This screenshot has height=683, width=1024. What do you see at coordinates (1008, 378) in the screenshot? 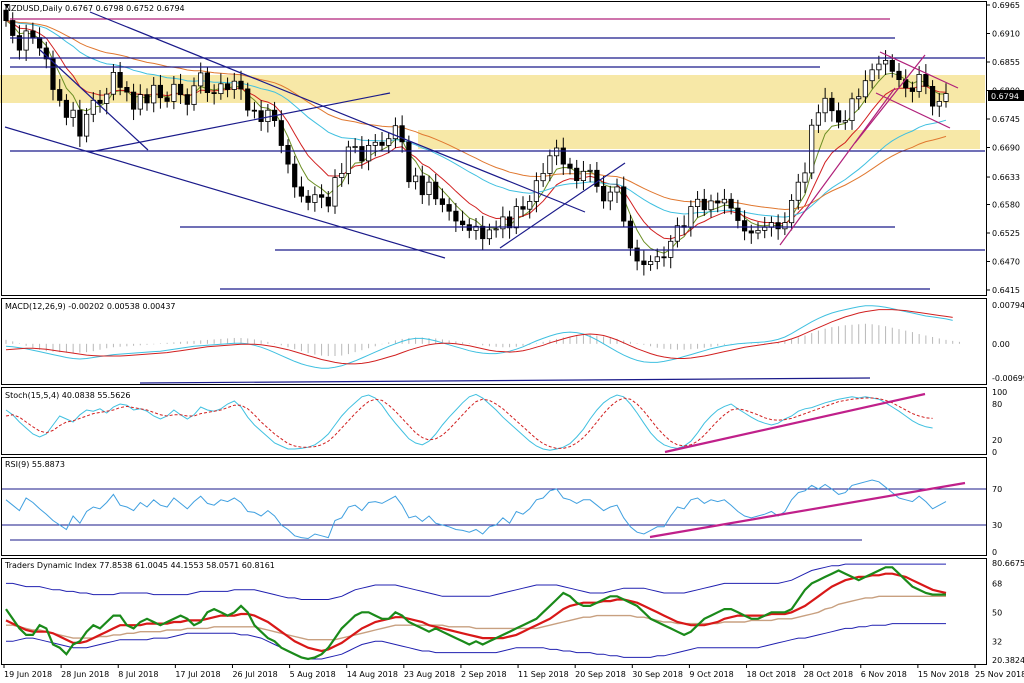
I see `macd-tick-label: -0.00699` at bounding box center [1008, 378].